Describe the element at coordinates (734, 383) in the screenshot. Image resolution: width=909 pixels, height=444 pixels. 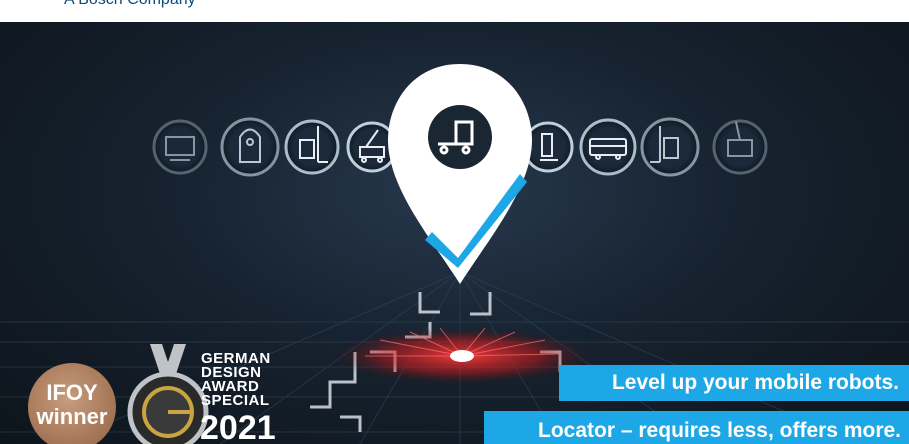
I see `headline-banner: Level up your mobile robots.` at that location.